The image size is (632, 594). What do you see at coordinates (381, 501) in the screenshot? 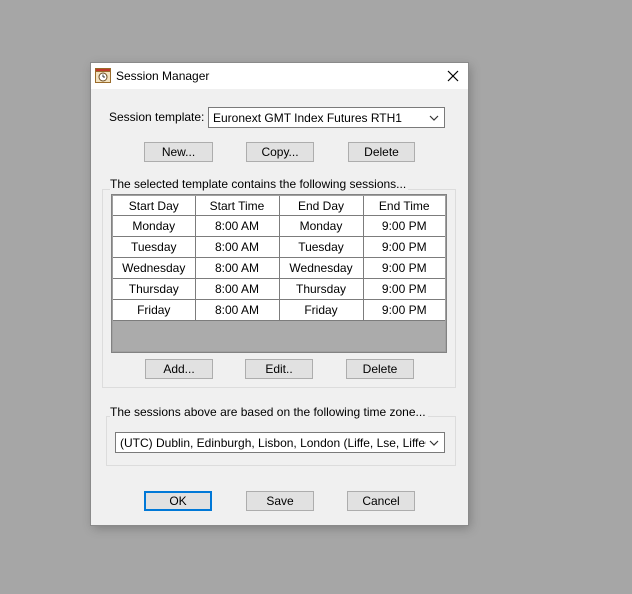
I see `cancel-button: Cancel` at bounding box center [381, 501].